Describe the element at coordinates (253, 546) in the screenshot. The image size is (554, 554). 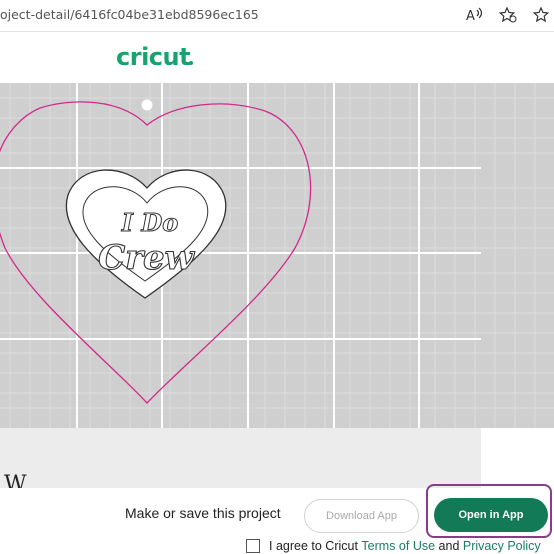
I see `agree-checkbox` at that location.